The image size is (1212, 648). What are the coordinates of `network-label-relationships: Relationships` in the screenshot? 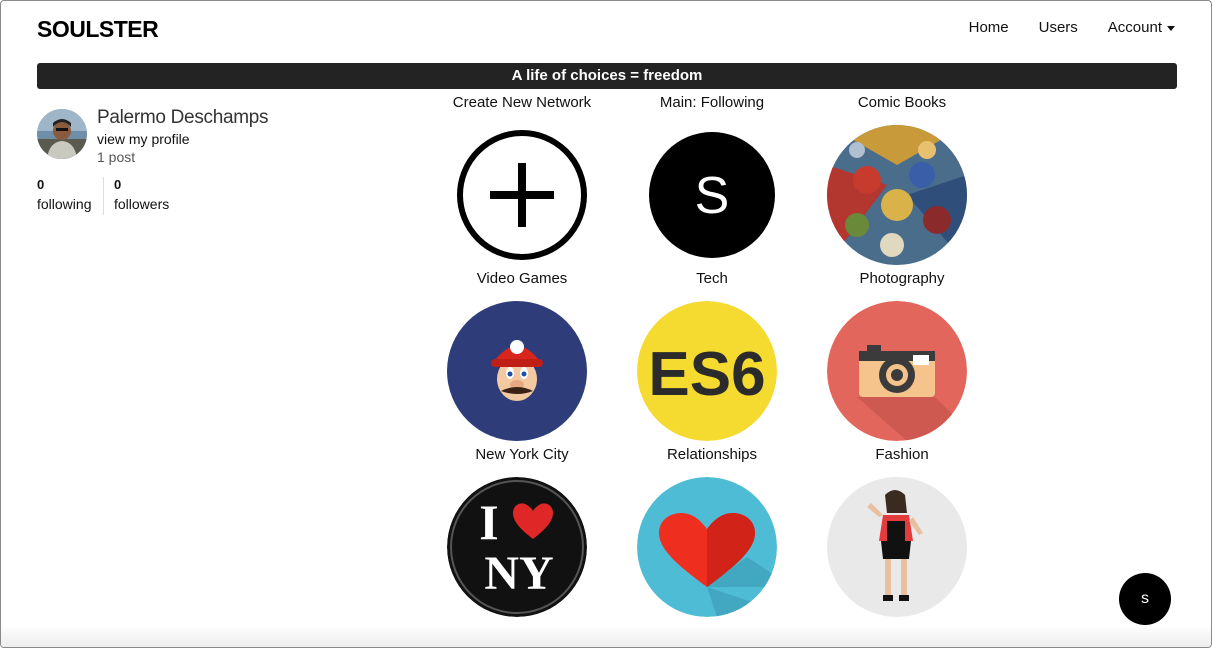 It's located at (712, 454).